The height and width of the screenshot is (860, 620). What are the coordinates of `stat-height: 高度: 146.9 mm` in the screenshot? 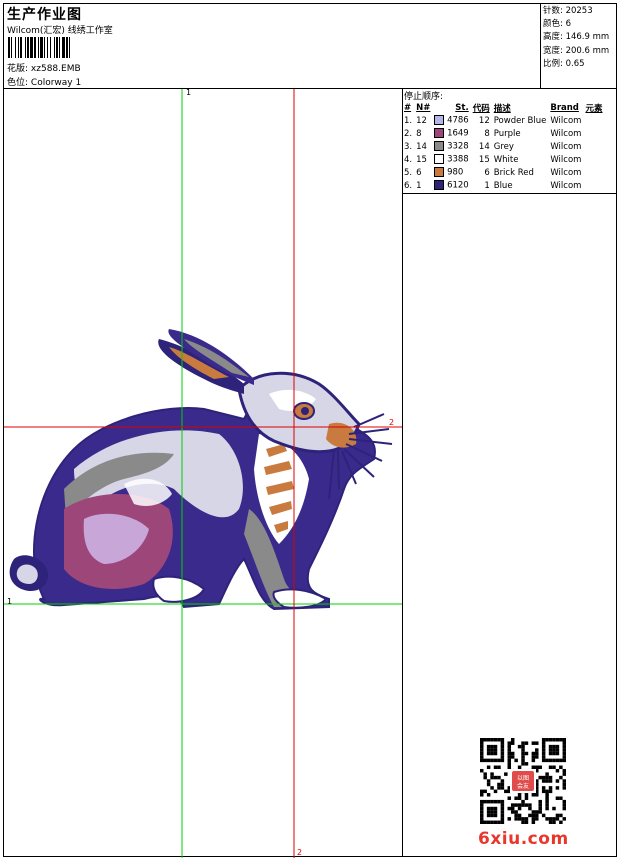 It's located at (576, 37).